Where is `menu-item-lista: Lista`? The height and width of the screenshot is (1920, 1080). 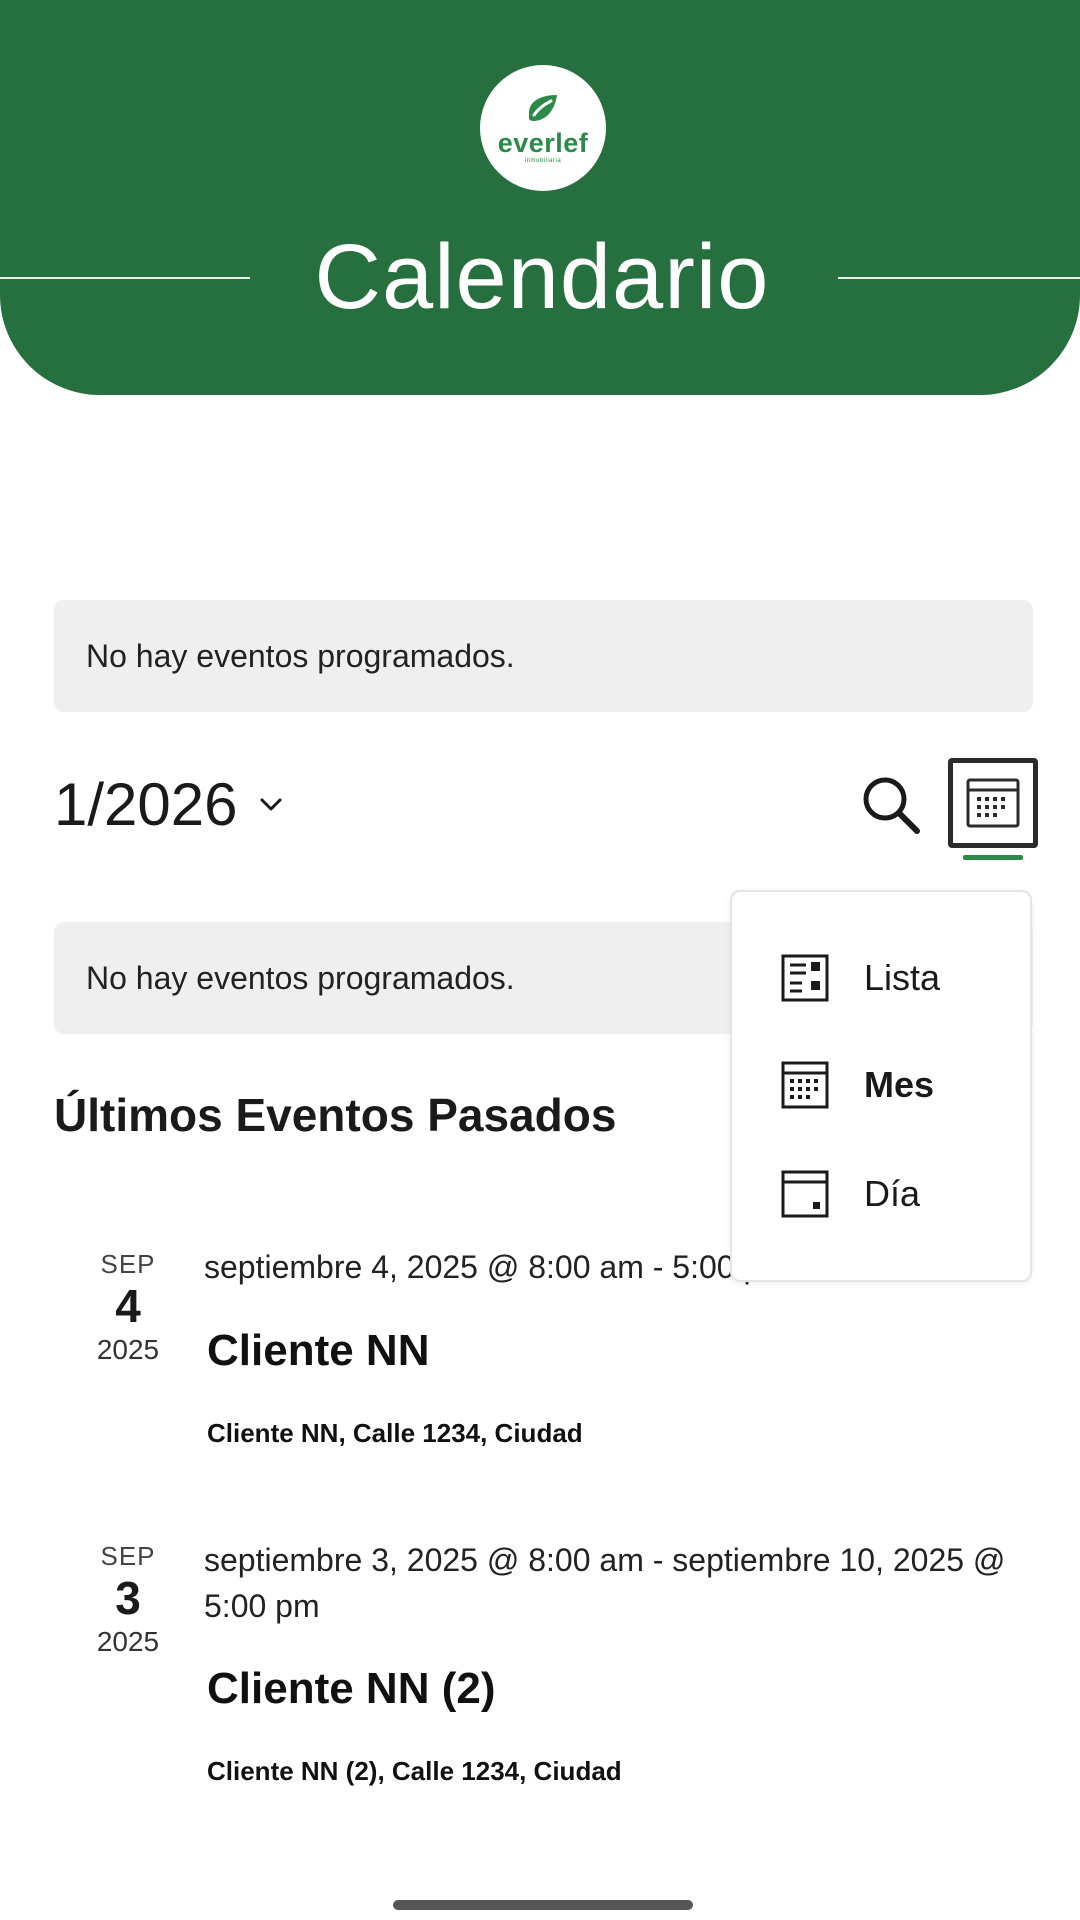
menu-item-lista: Lista is located at coordinates (880, 978).